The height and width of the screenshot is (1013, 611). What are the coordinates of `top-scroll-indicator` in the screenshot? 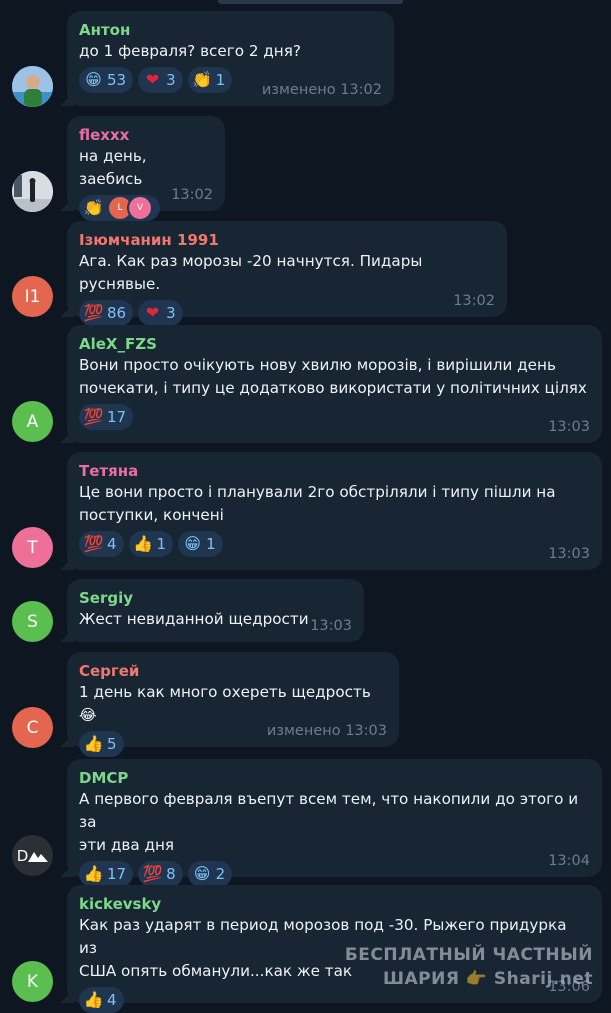 It's located at (310, 2).